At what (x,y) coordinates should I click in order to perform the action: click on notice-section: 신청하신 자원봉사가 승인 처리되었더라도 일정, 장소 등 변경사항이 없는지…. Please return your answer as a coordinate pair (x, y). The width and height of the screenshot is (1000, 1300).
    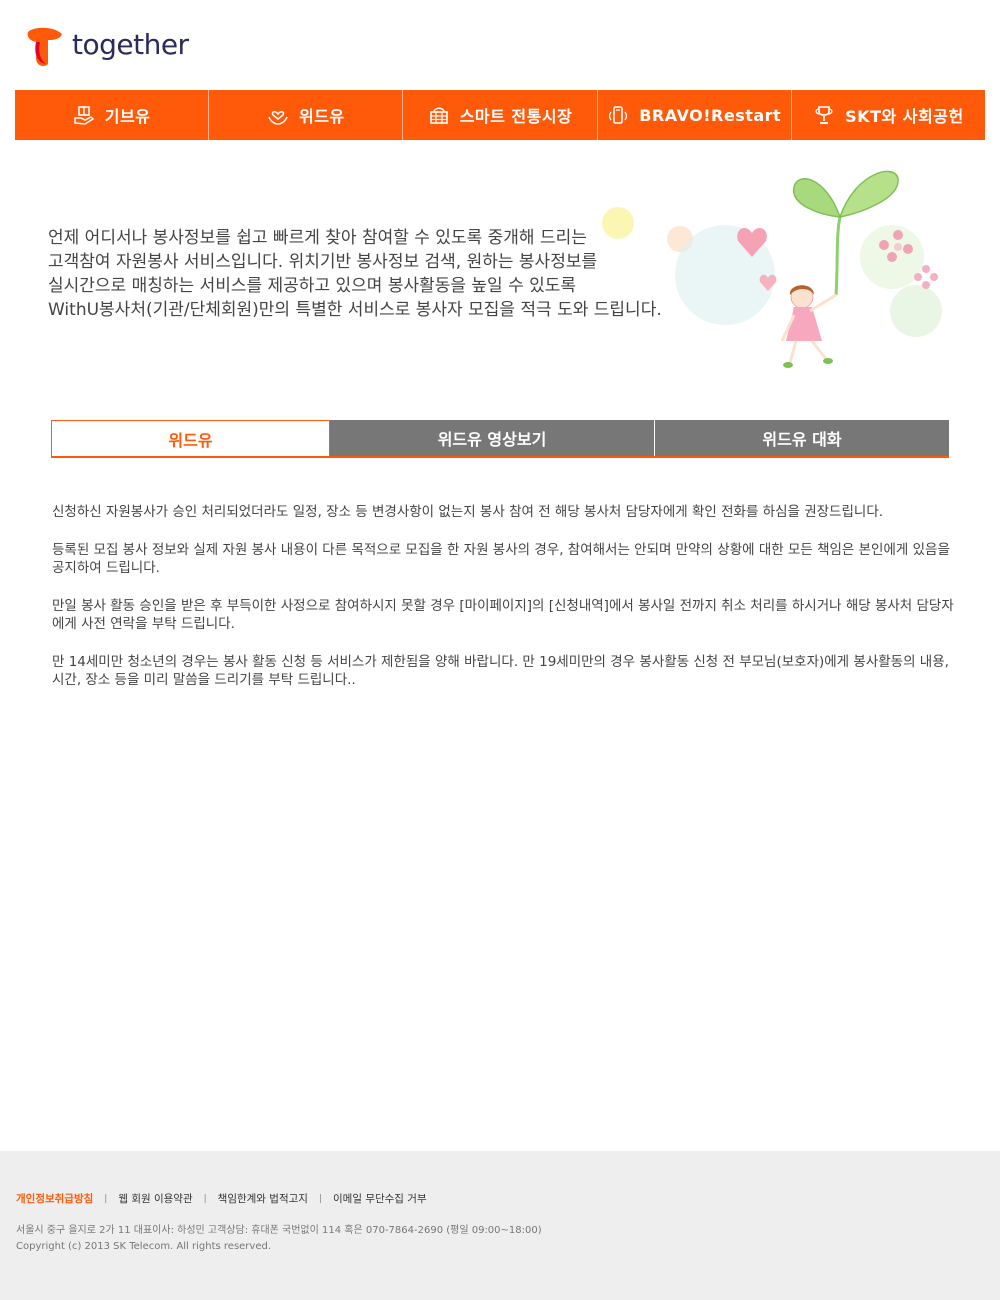
    Looking at the image, I should click on (508, 606).